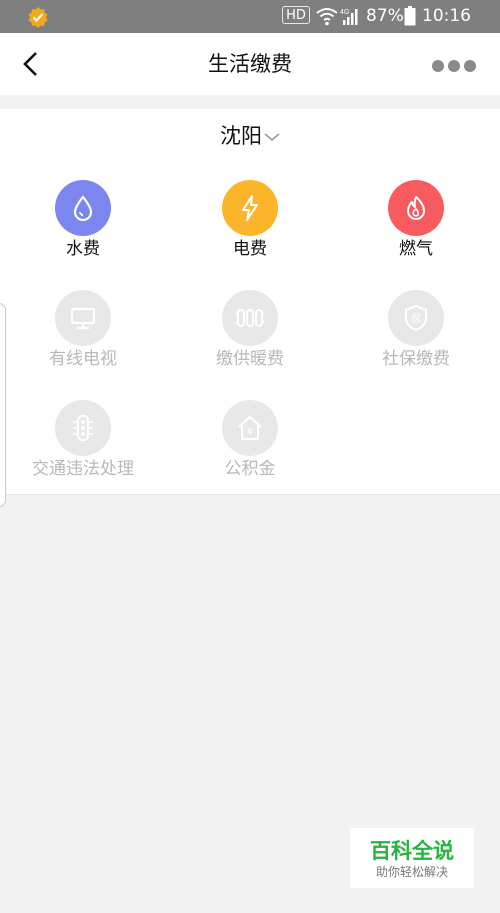 This screenshot has height=913, width=500. What do you see at coordinates (38, 17) in the screenshot?
I see `verified-badge-icon` at bounding box center [38, 17].